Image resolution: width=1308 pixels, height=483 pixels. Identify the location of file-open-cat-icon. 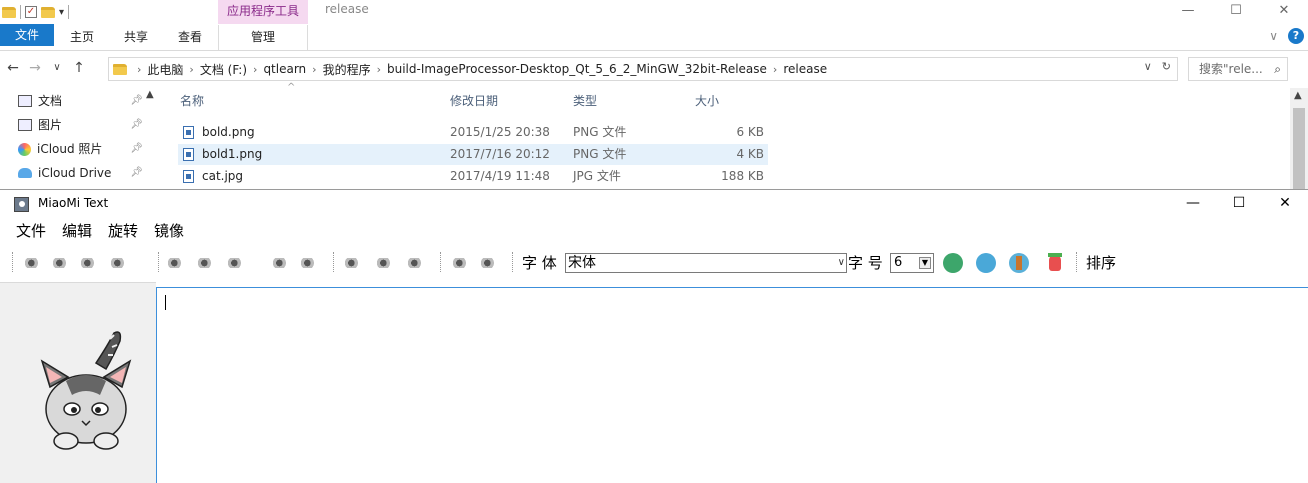
(61, 263).